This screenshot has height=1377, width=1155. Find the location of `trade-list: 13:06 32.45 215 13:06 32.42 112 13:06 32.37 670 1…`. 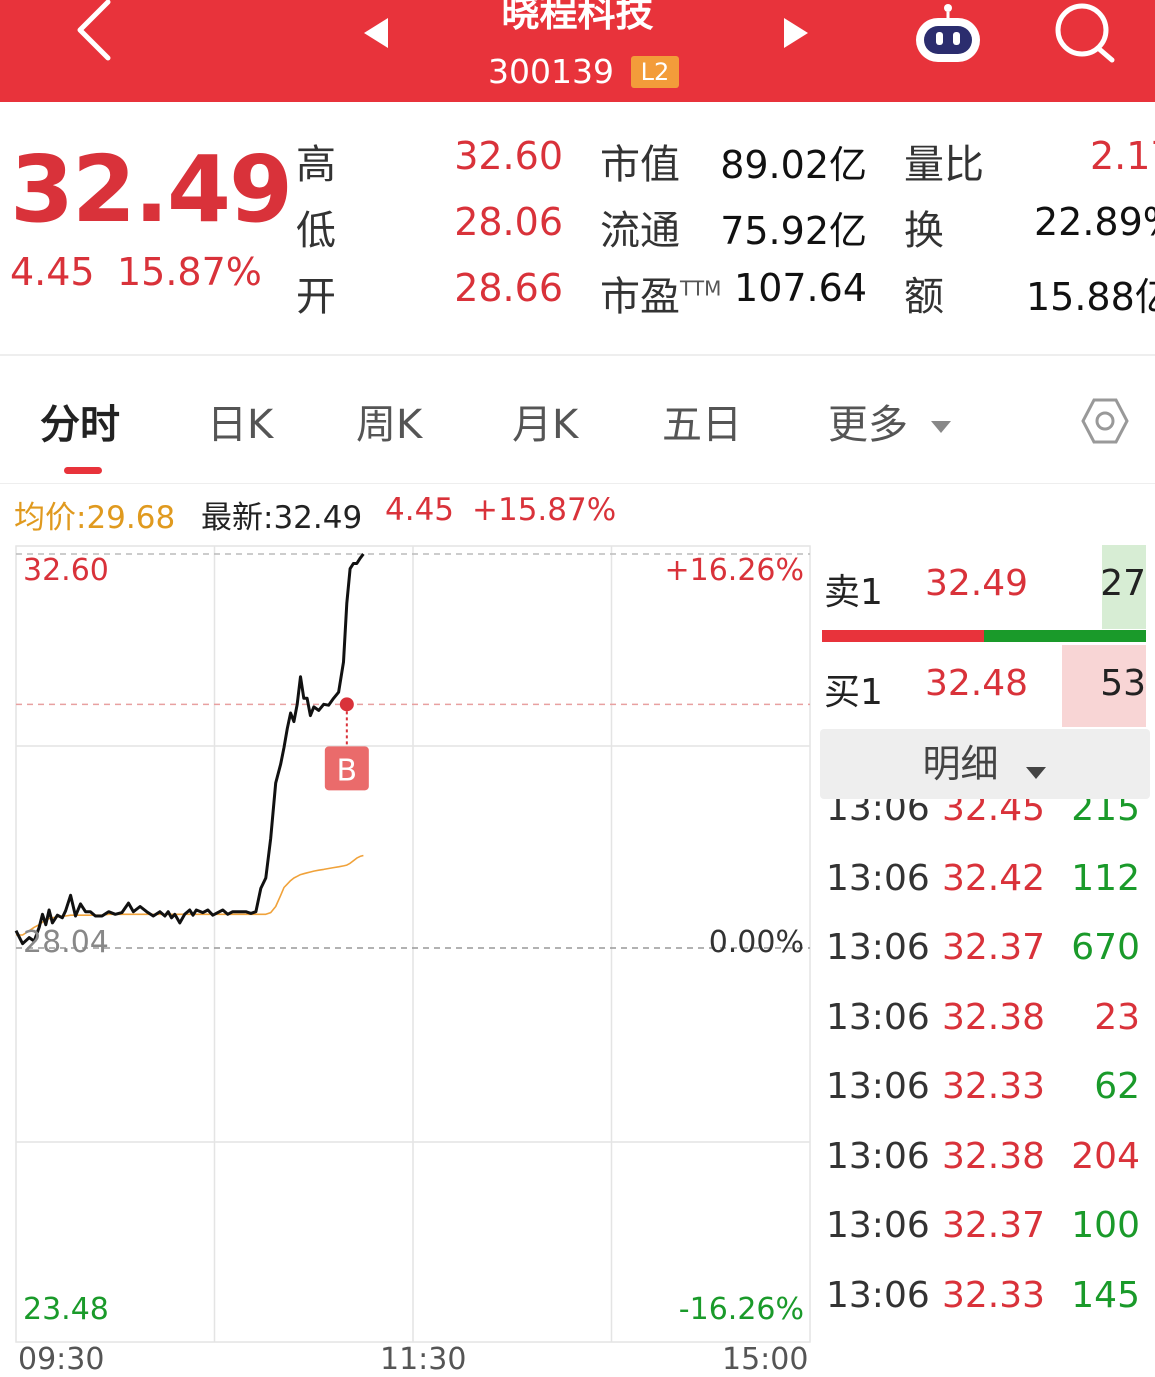

trade-list: 13:06 32.45 215 13:06 32.42 112 13:06 32.37 670 1… is located at coordinates (984, 1067).